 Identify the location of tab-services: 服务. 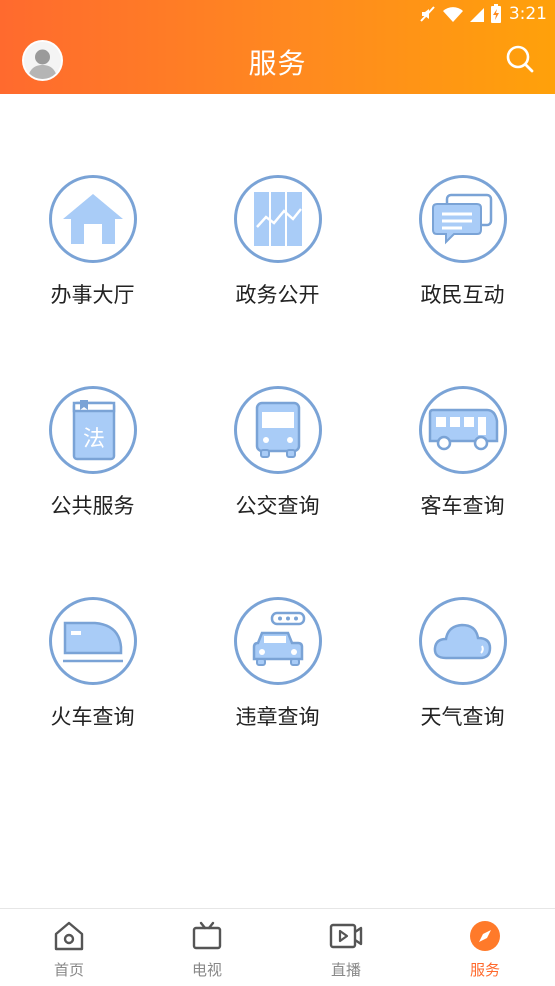
(485, 947).